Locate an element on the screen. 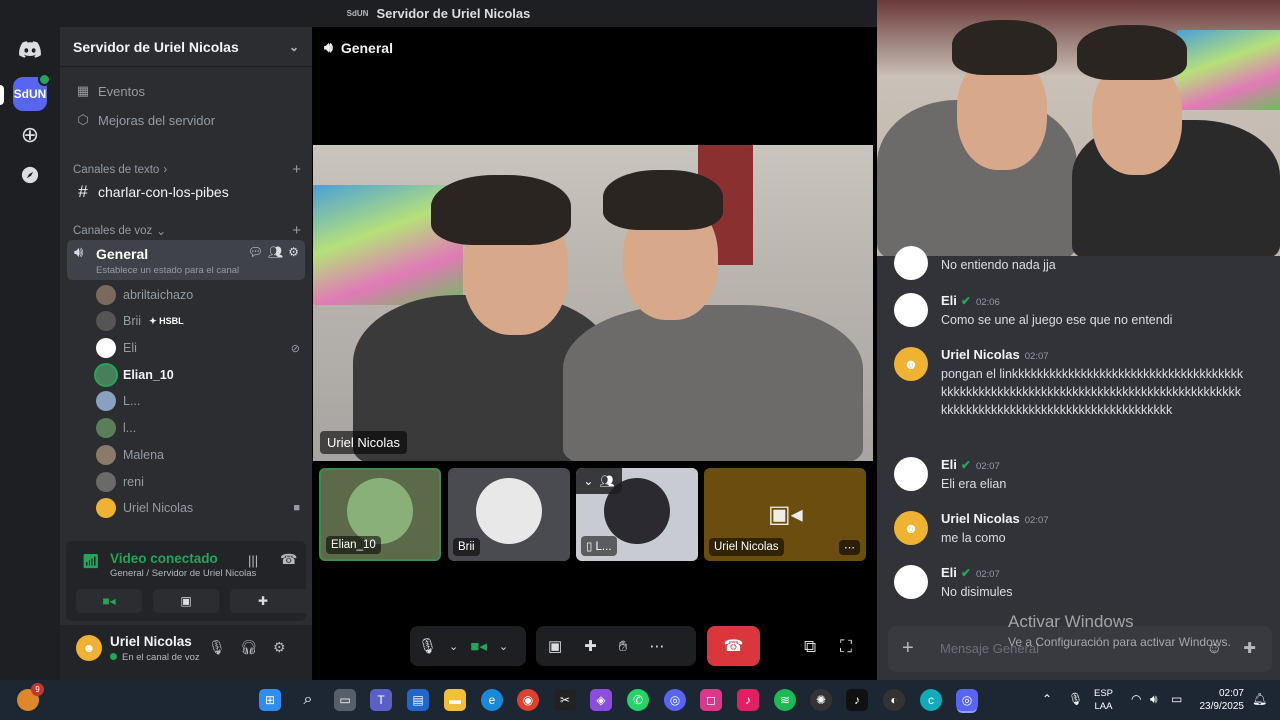 Image resolution: width=1280 pixels, height=720 pixels. screen-share-button: ▣ is located at coordinates (186, 601).